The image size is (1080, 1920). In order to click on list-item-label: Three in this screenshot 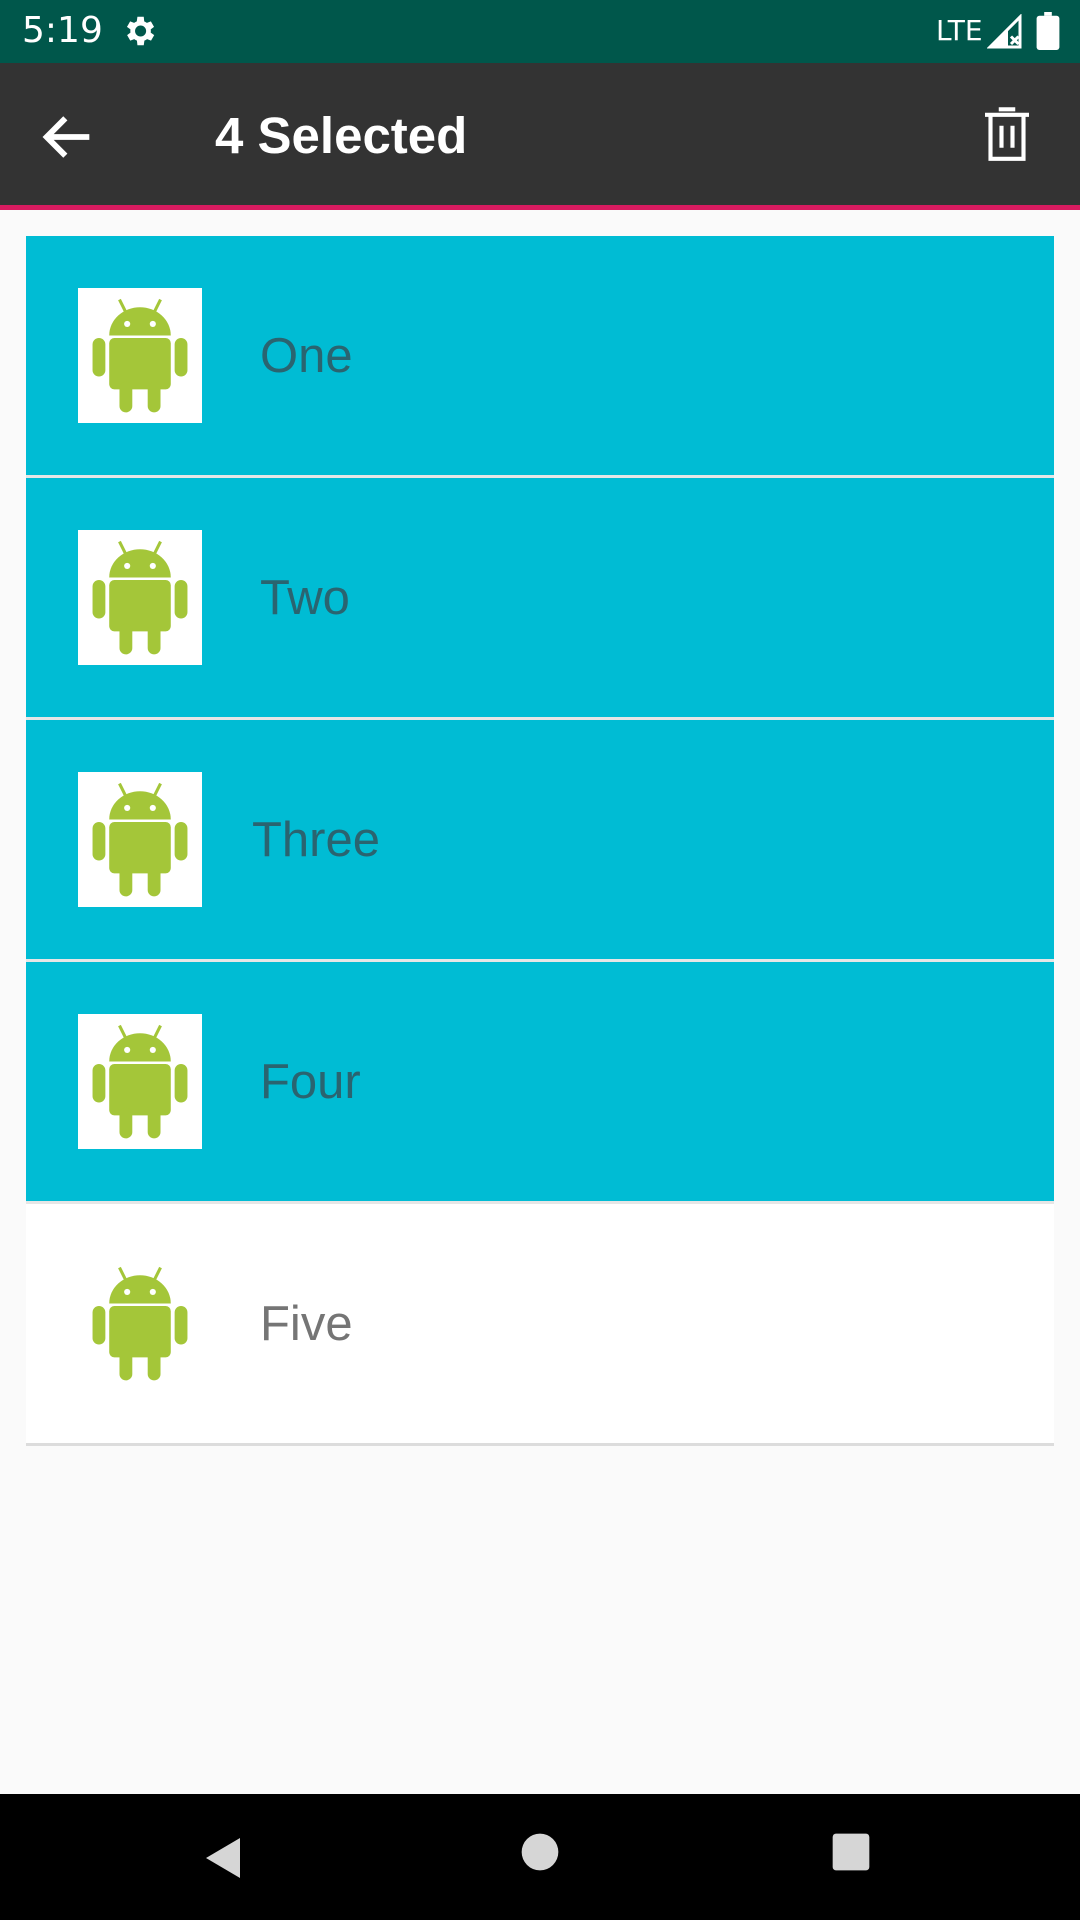, I will do `click(316, 840)`.